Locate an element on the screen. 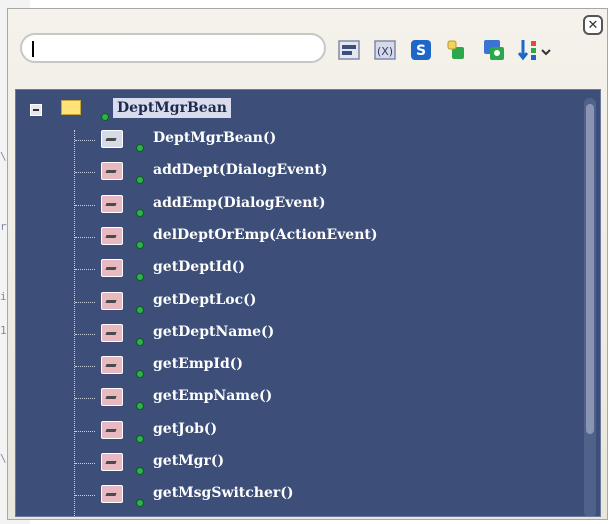 Image resolution: width=615 pixels, height=524 pixels. tree-item-label: getDeptLoc() is located at coordinates (205, 300).